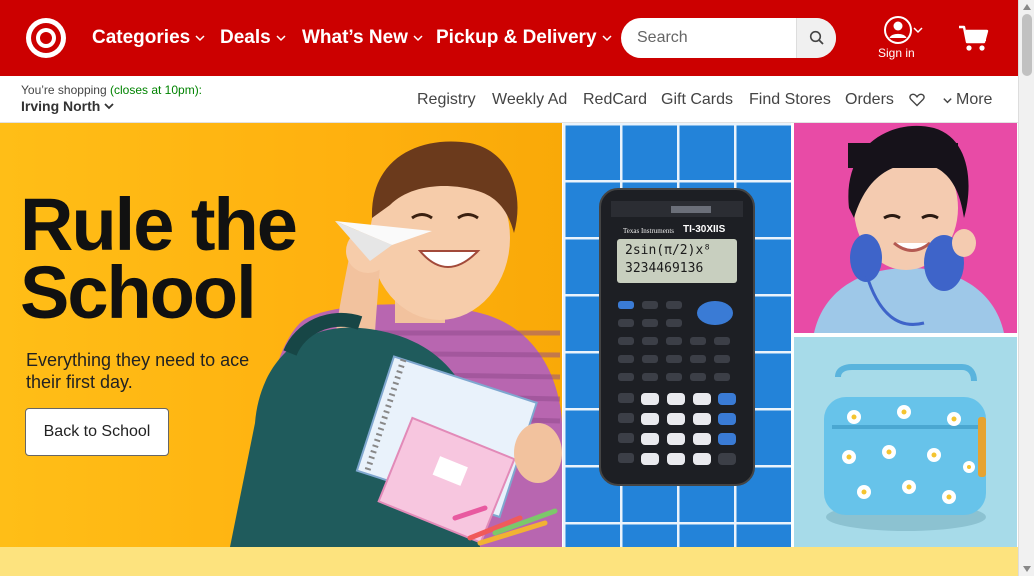  I want to click on search-button, so click(816, 38).